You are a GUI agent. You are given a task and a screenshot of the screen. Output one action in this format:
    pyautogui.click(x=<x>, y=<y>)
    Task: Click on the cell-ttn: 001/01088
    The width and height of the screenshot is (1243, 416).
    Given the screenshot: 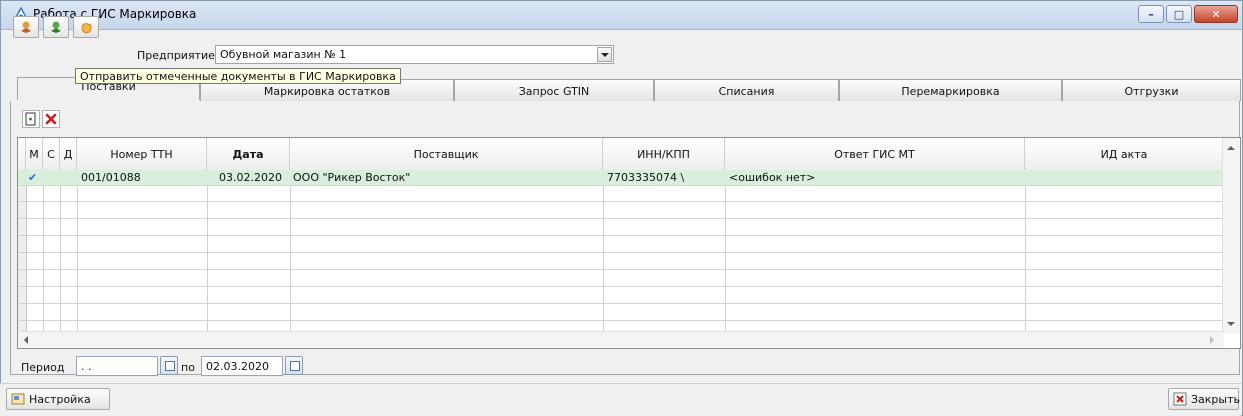 What is the action you would take?
    pyautogui.click(x=111, y=177)
    